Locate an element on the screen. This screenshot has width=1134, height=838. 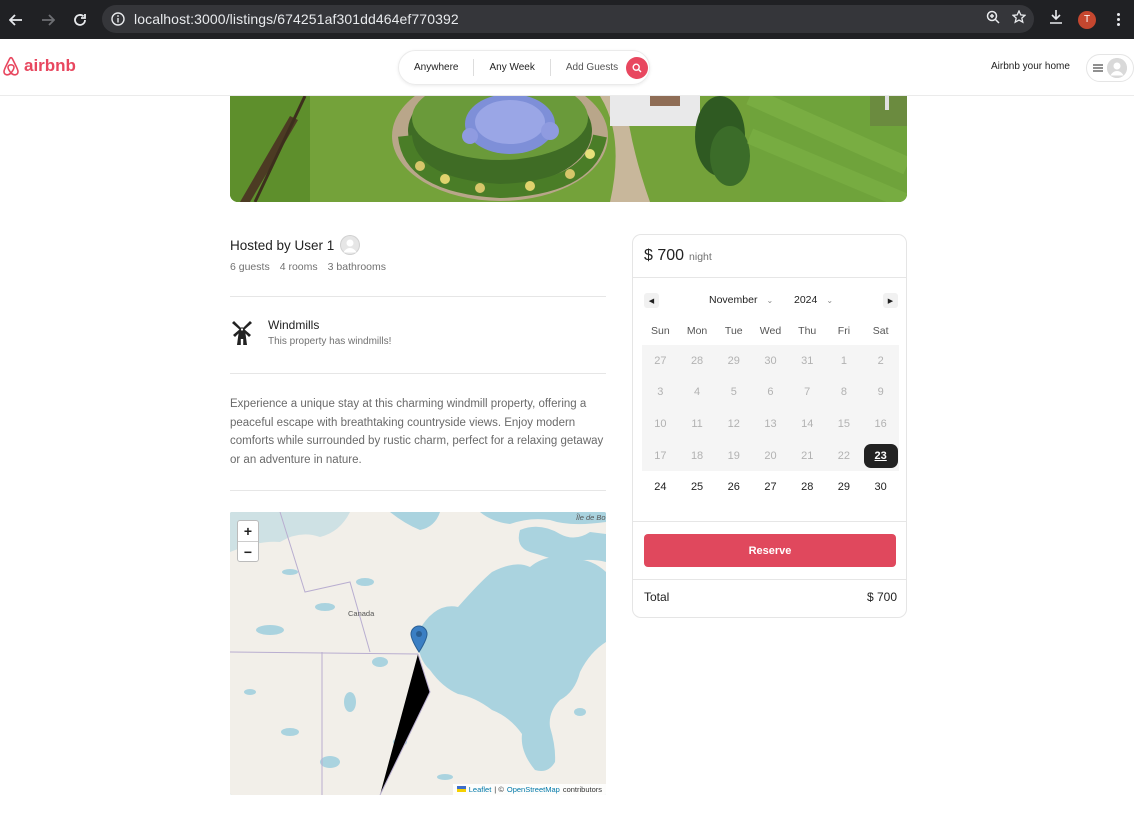
search-bar: Anywhere Any Week Add Guests is located at coordinates (524, 67).